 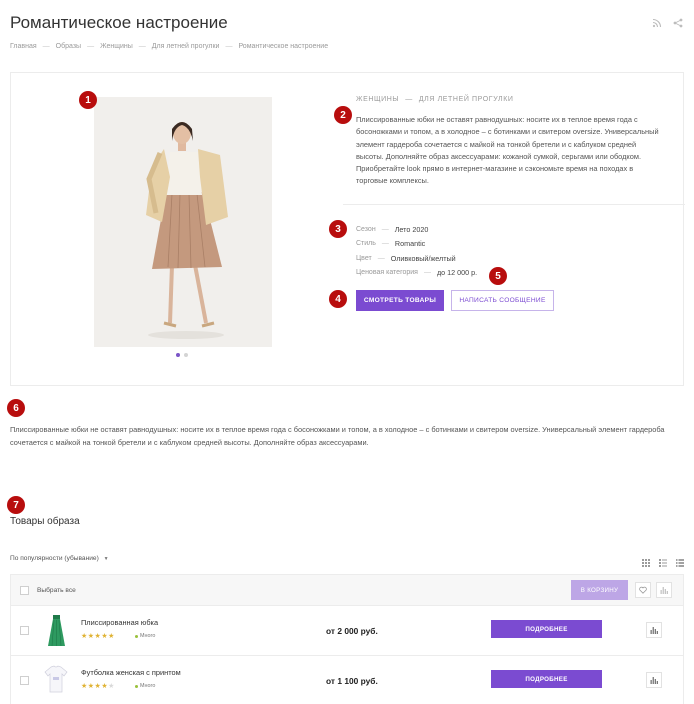 I want to click on card-divider, so click(x=514, y=204).